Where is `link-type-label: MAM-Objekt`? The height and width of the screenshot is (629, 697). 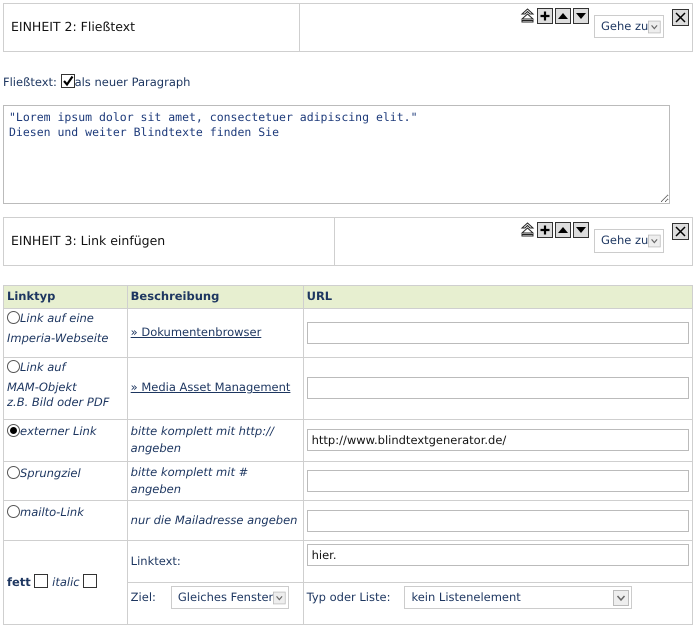
link-type-label: MAM-Objekt is located at coordinates (42, 388).